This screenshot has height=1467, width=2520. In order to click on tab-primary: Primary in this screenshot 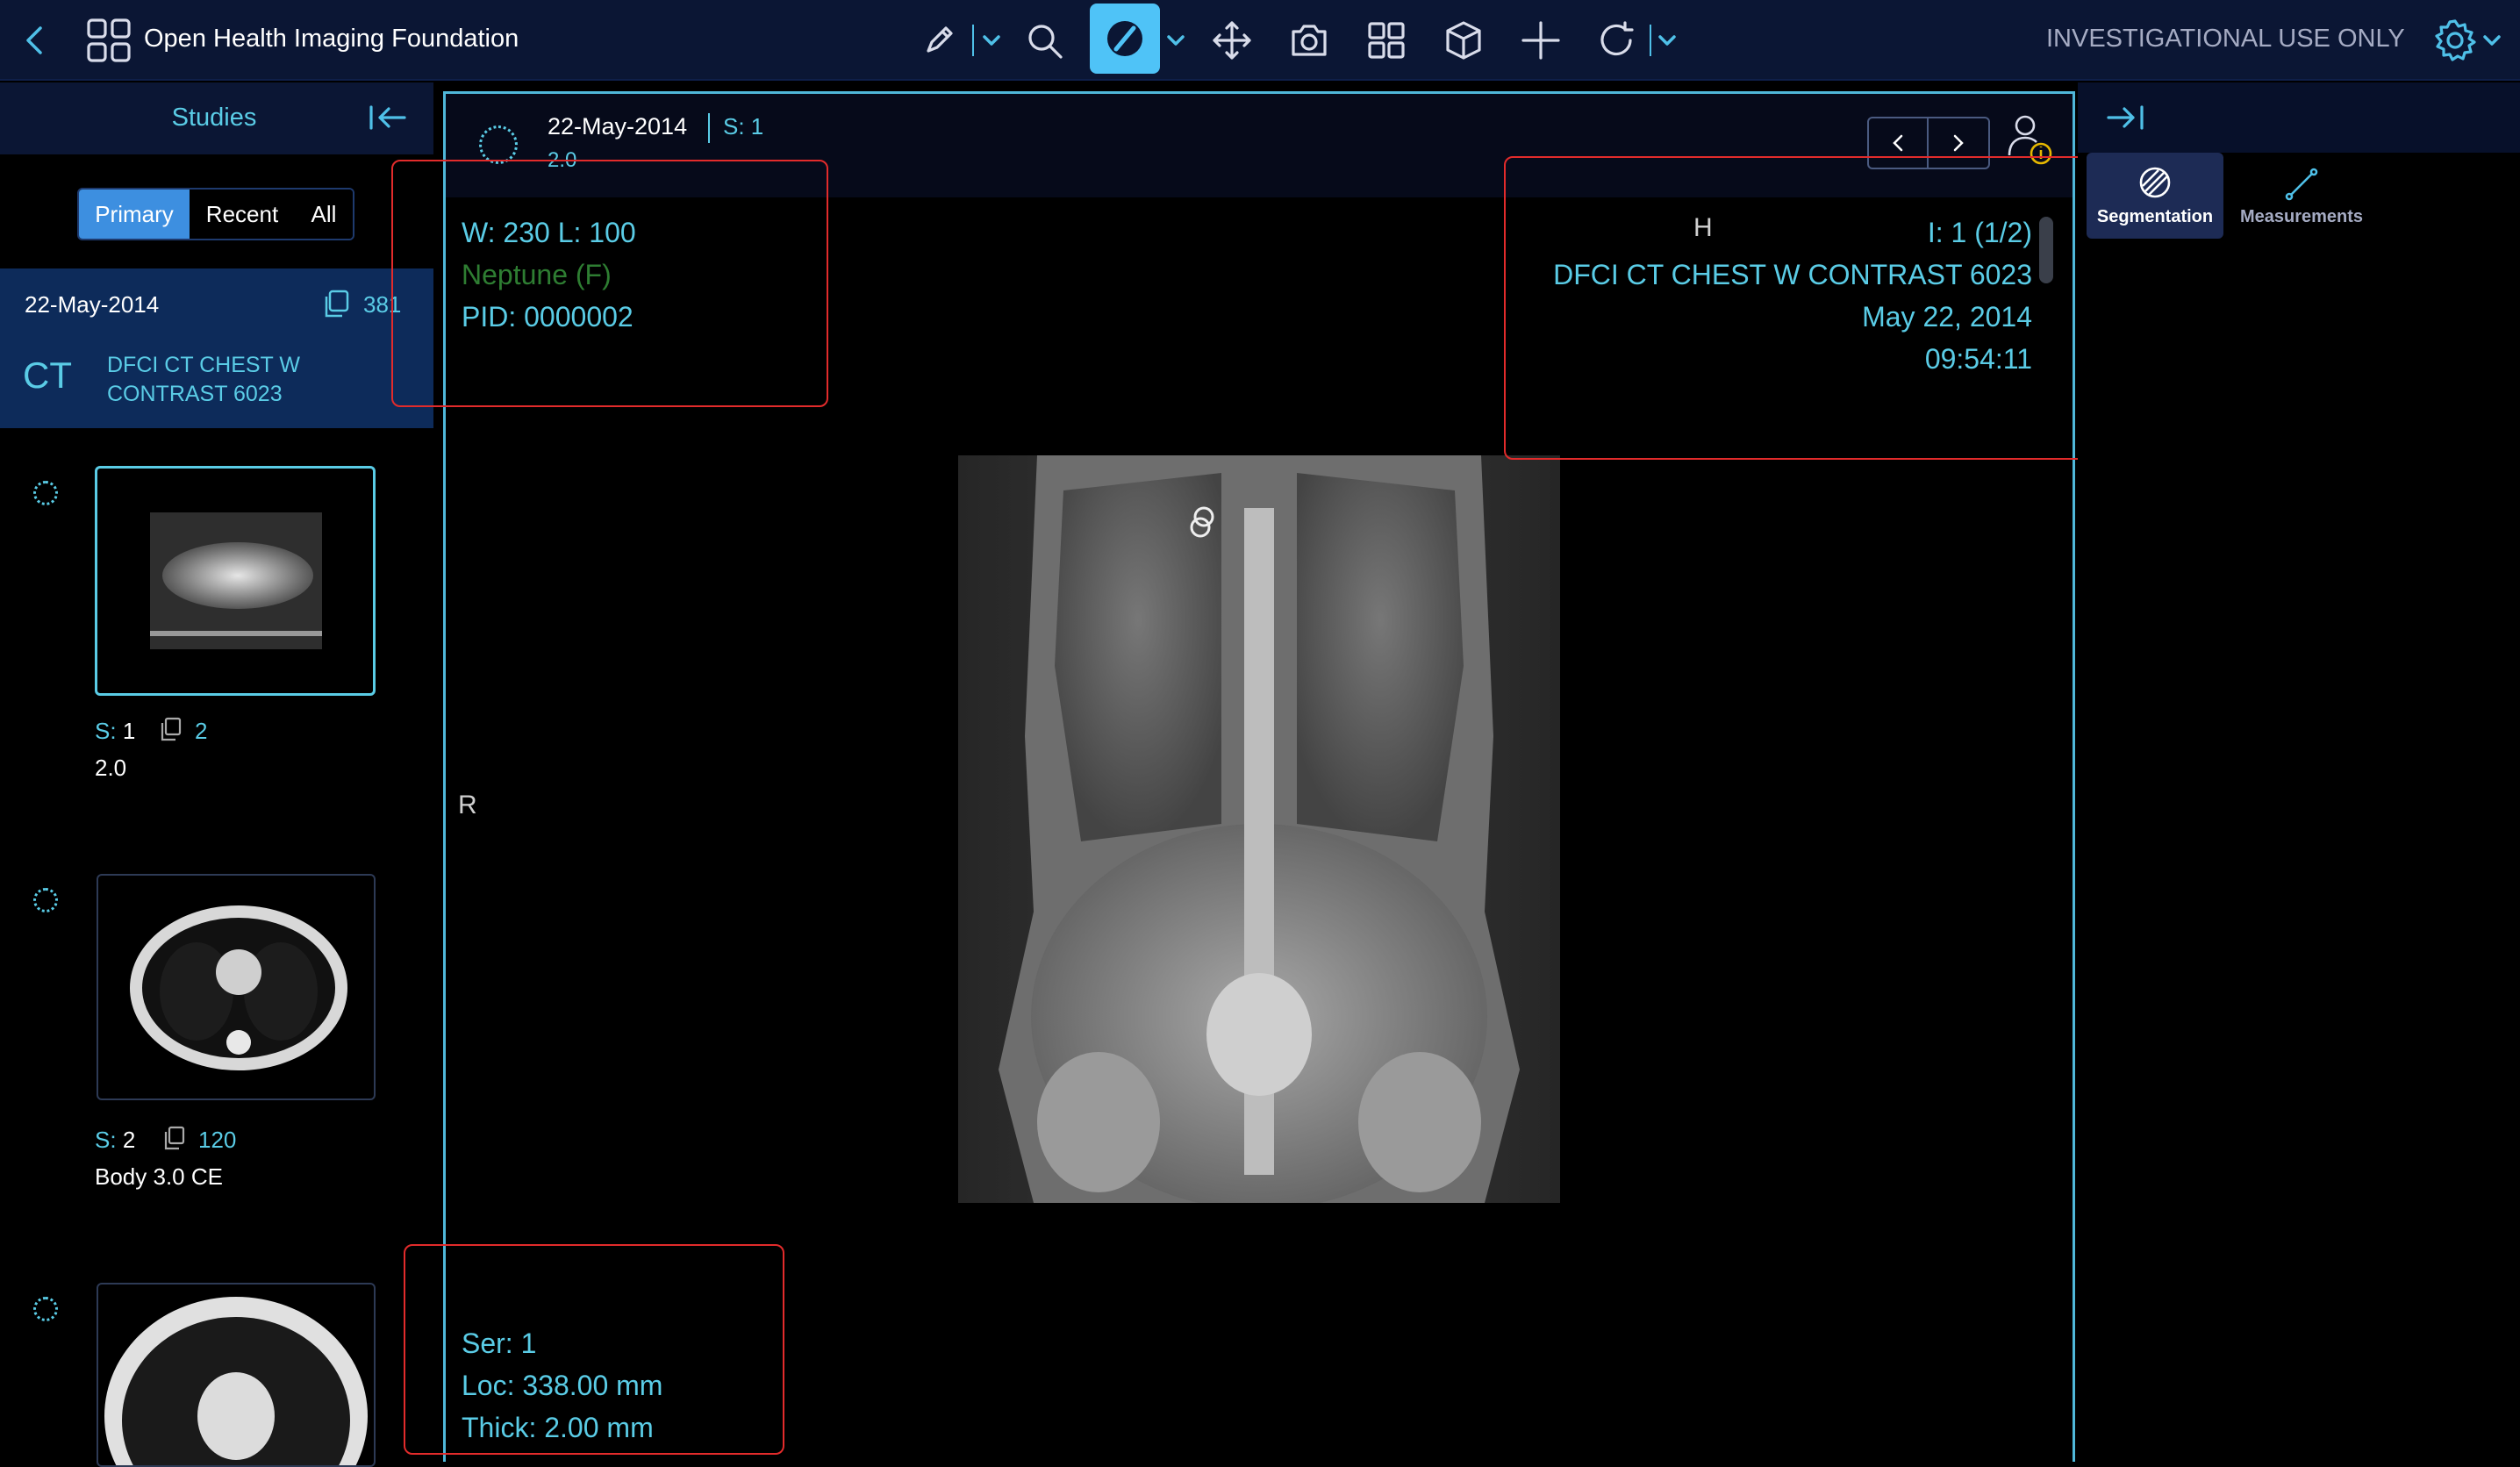, I will do `click(134, 214)`.